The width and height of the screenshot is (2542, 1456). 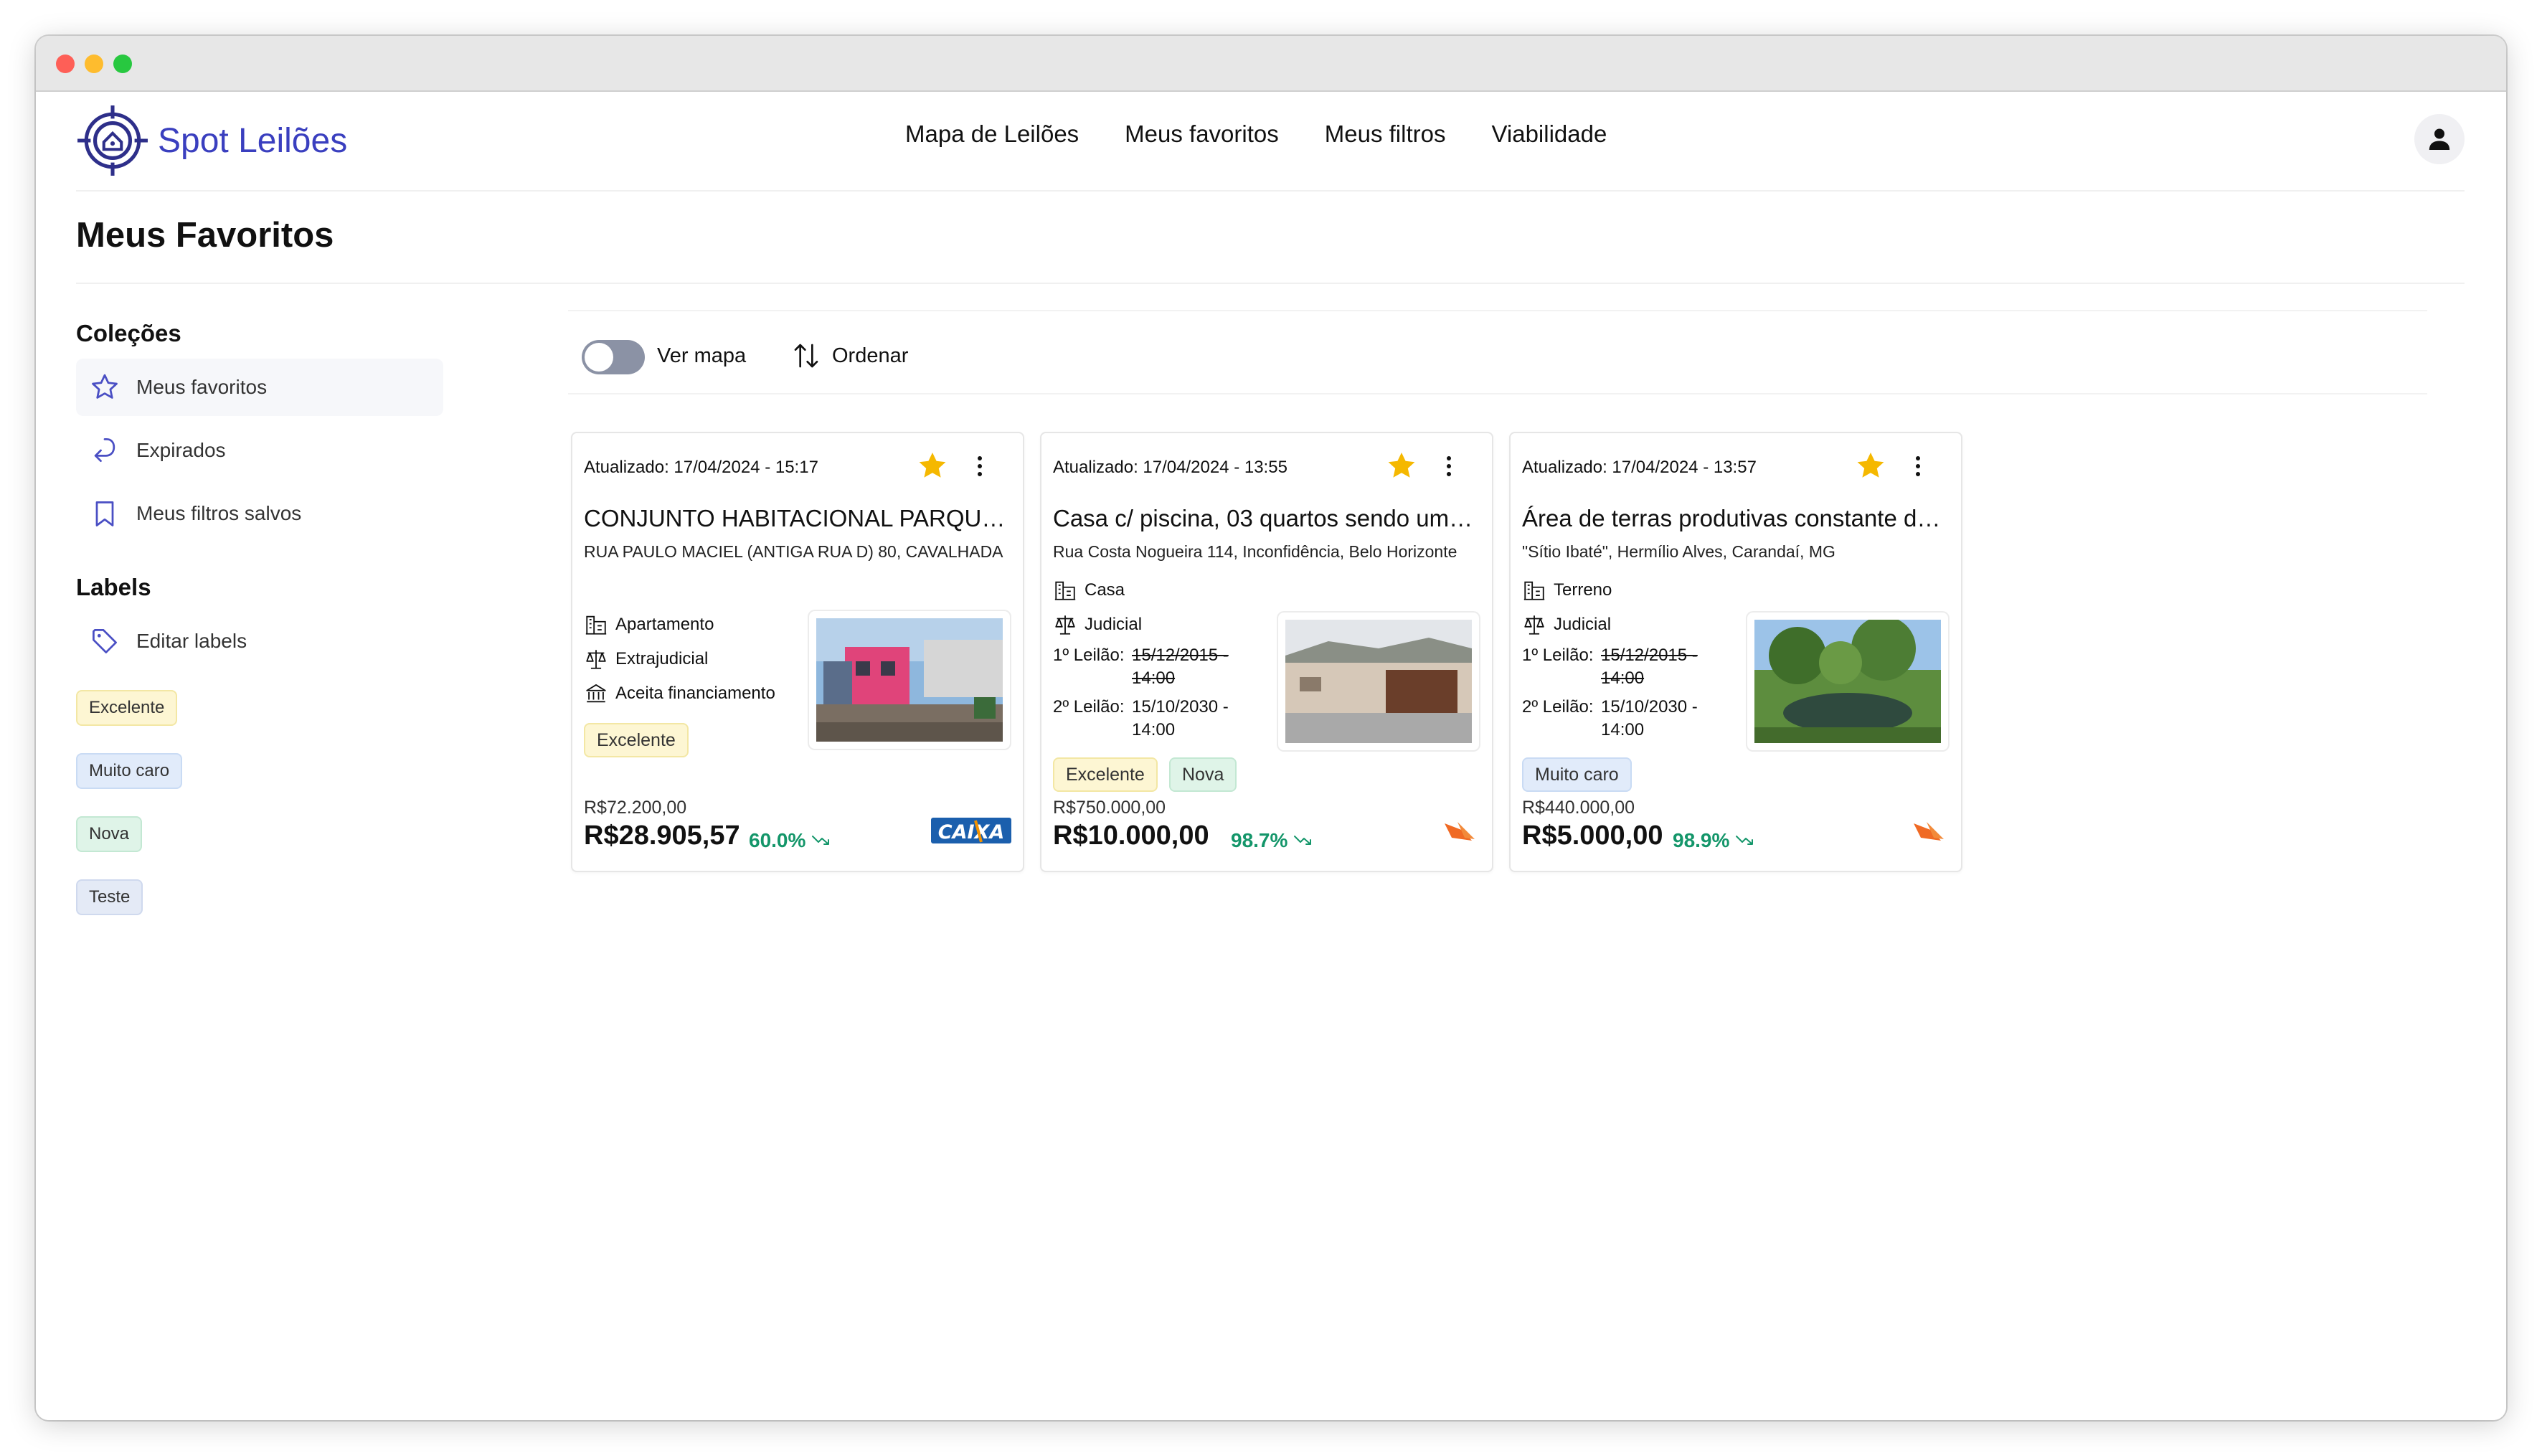 What do you see at coordinates (614, 357) in the screenshot?
I see `map-view-toggle` at bounding box center [614, 357].